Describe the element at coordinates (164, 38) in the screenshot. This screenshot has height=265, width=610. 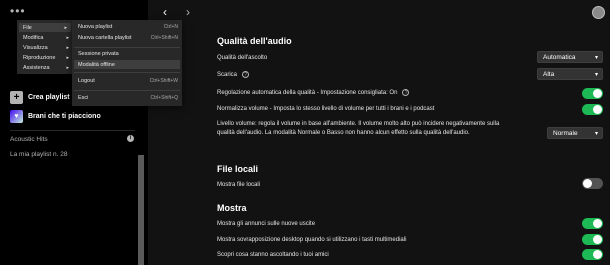
I see `menu-item-shortcut: Ctrl+Shift+N` at that location.